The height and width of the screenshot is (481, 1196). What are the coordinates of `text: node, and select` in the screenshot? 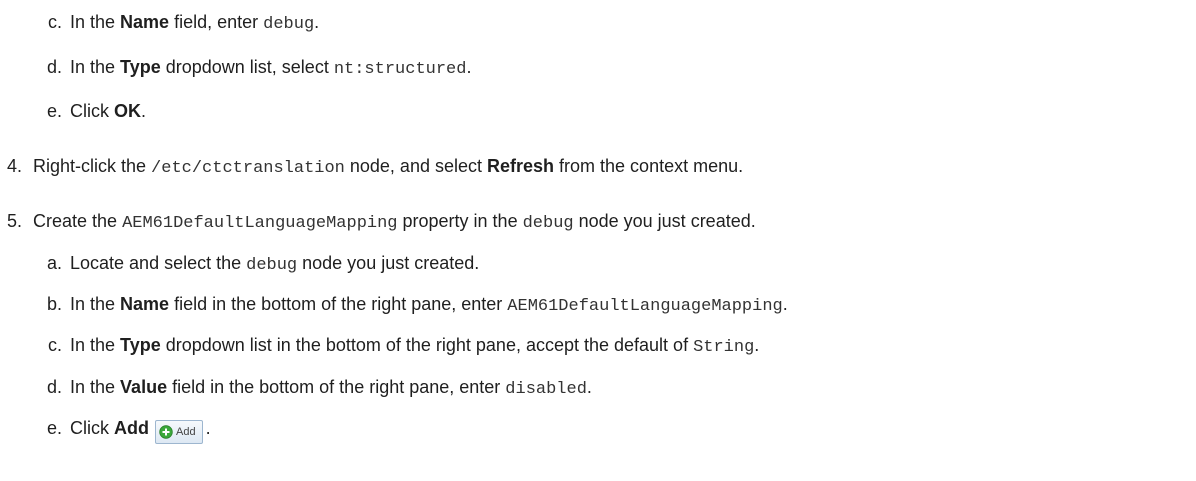 It's located at (415, 166).